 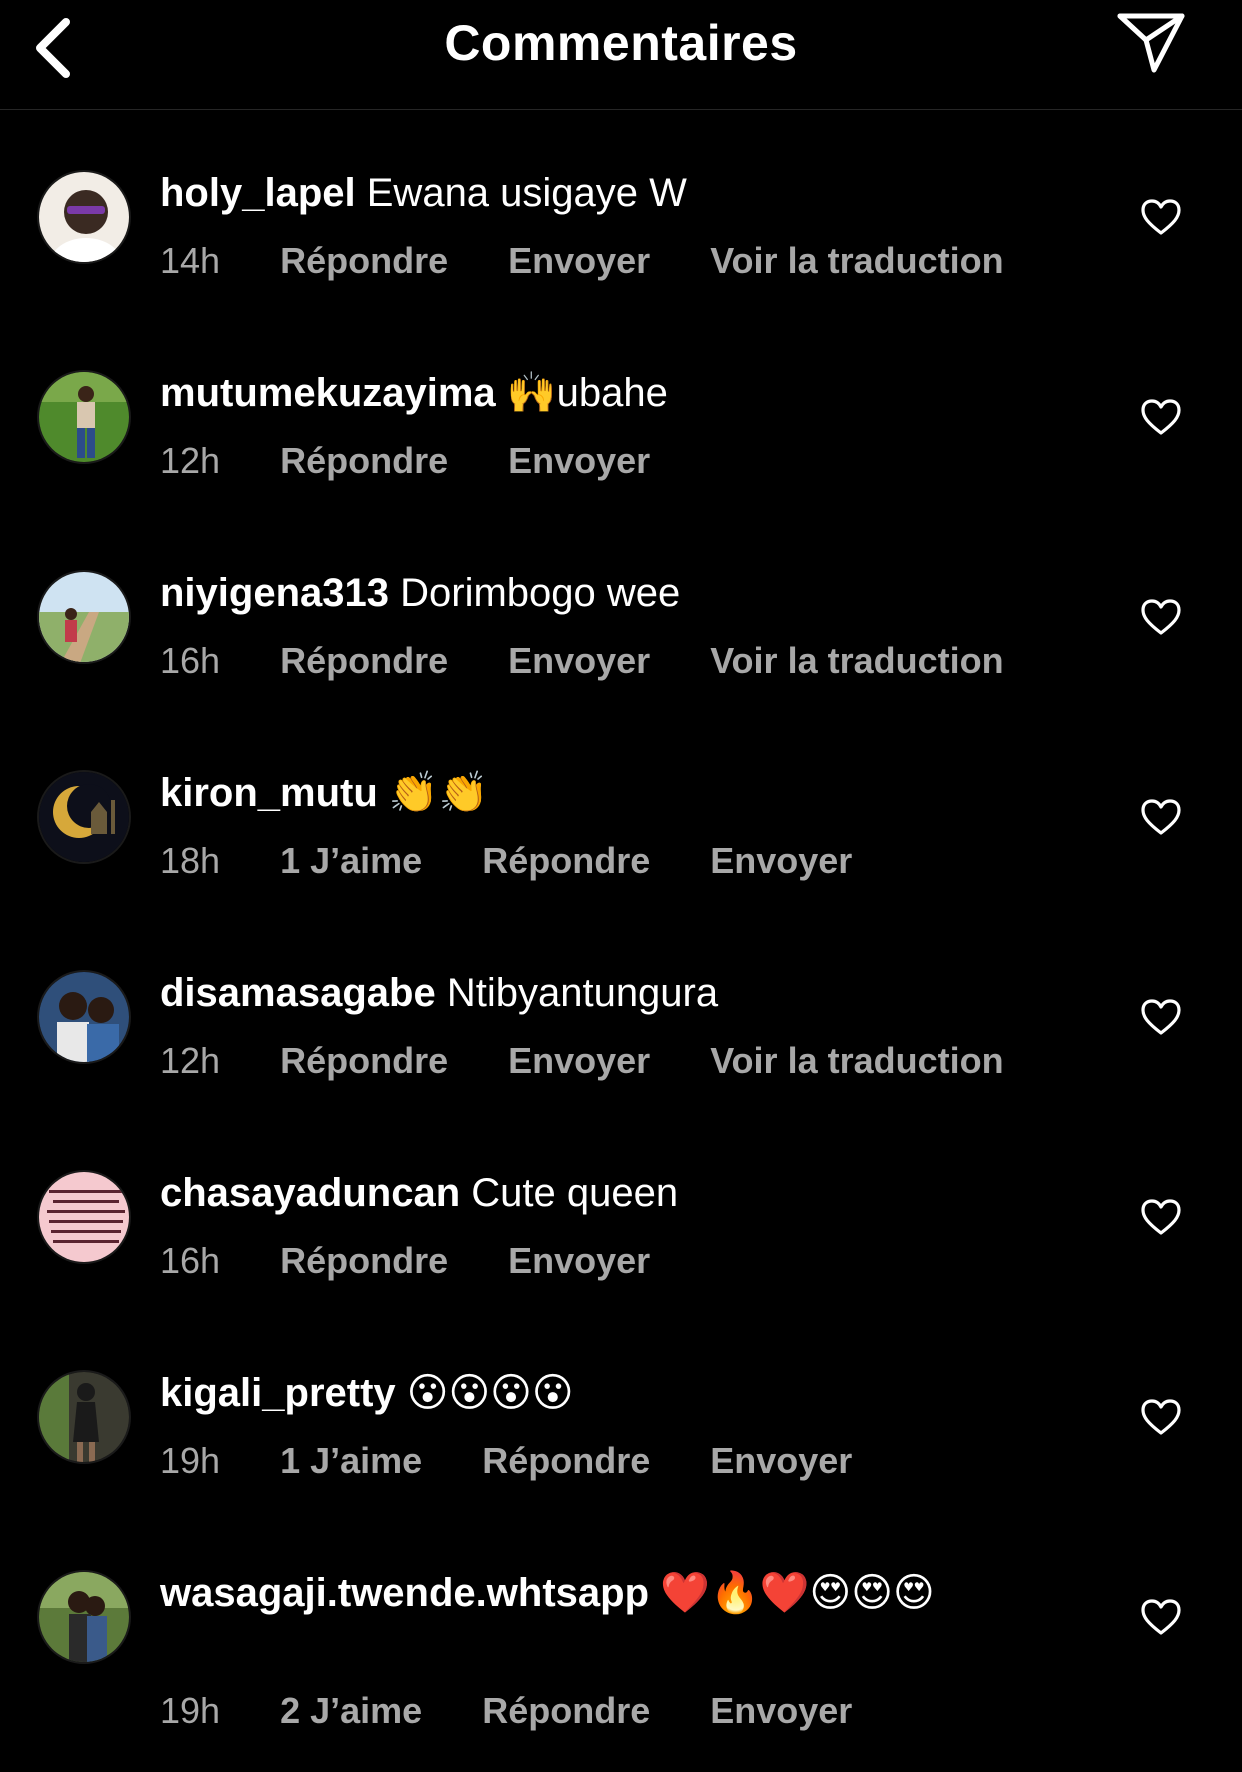 I want to click on comment-text: kigali_pretty 😮😮😮😮, so click(x=610, y=1393).